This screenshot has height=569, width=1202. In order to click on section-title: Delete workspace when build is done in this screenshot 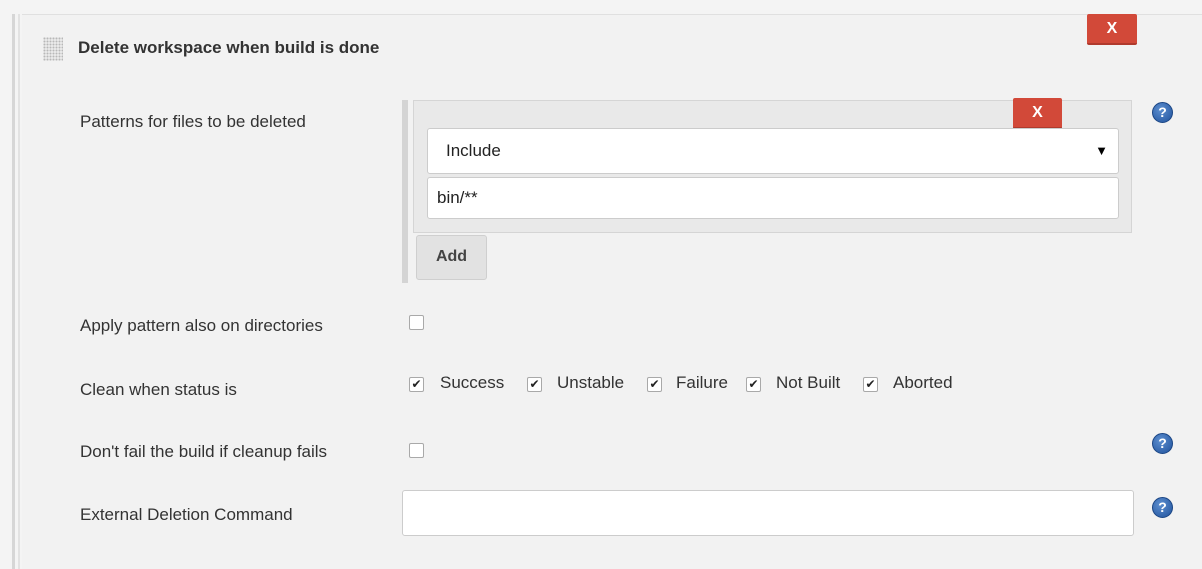, I will do `click(229, 47)`.